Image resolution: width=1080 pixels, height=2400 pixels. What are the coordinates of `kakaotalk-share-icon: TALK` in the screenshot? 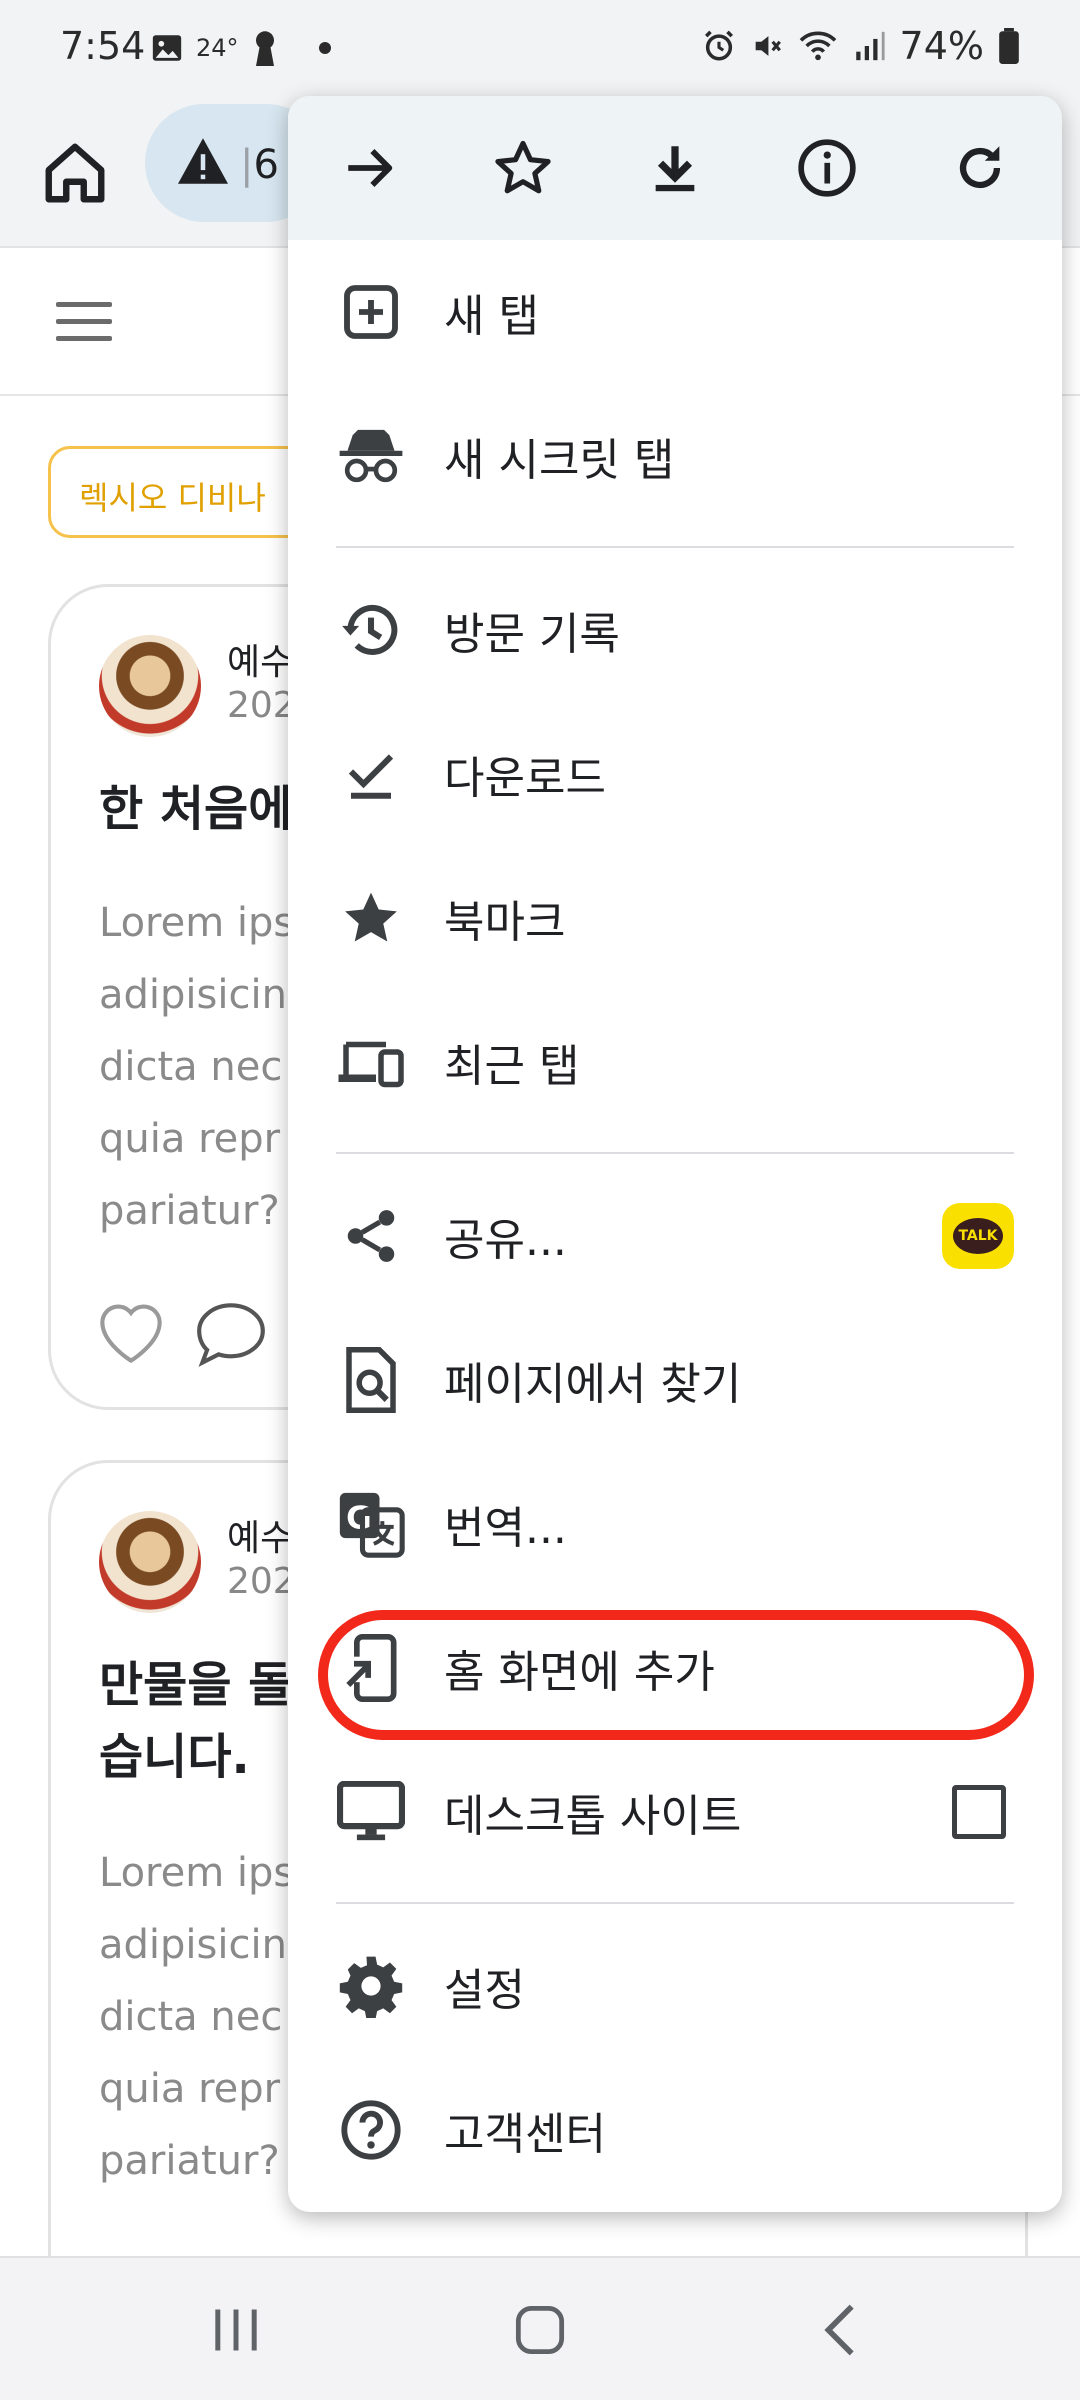 It's located at (978, 1236).